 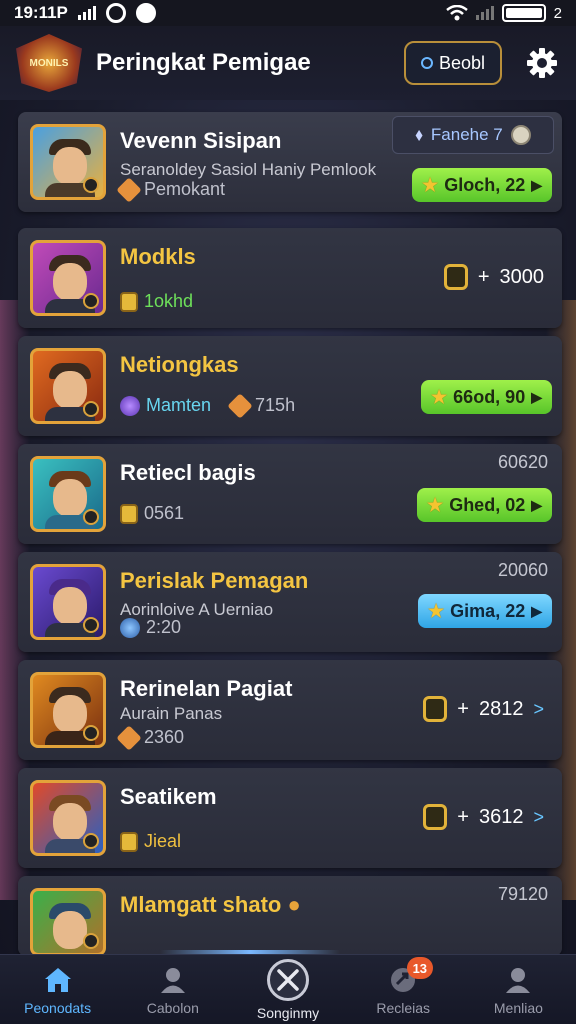 I want to click on player-score: + 3612 >, so click(x=483, y=817).